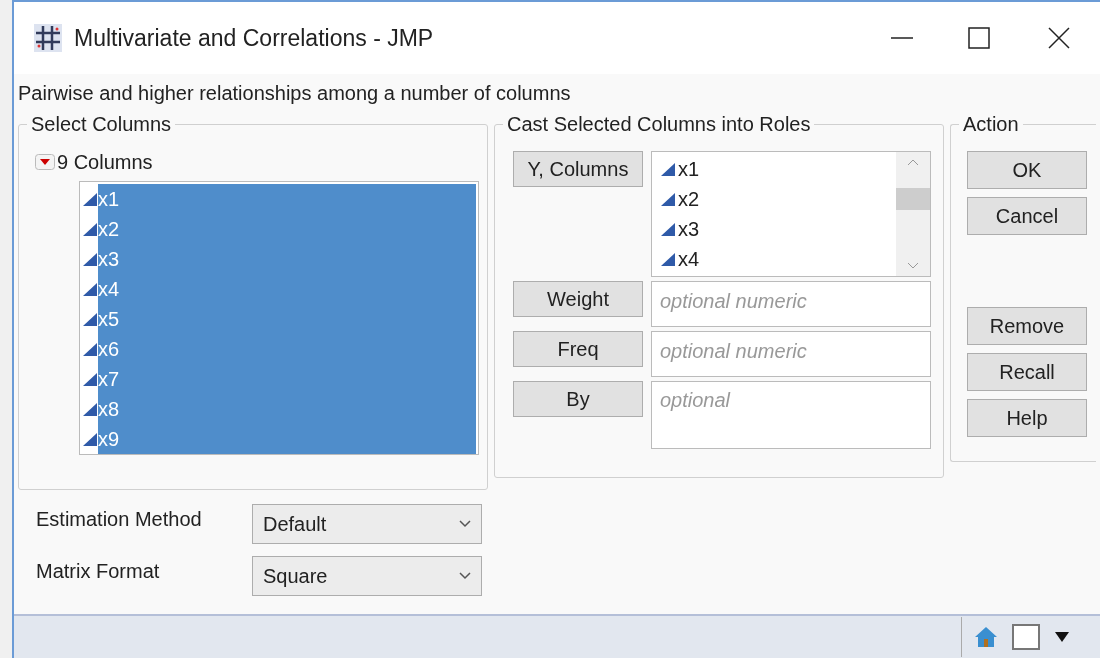  I want to click on action-button: Cancel, so click(1027, 216).